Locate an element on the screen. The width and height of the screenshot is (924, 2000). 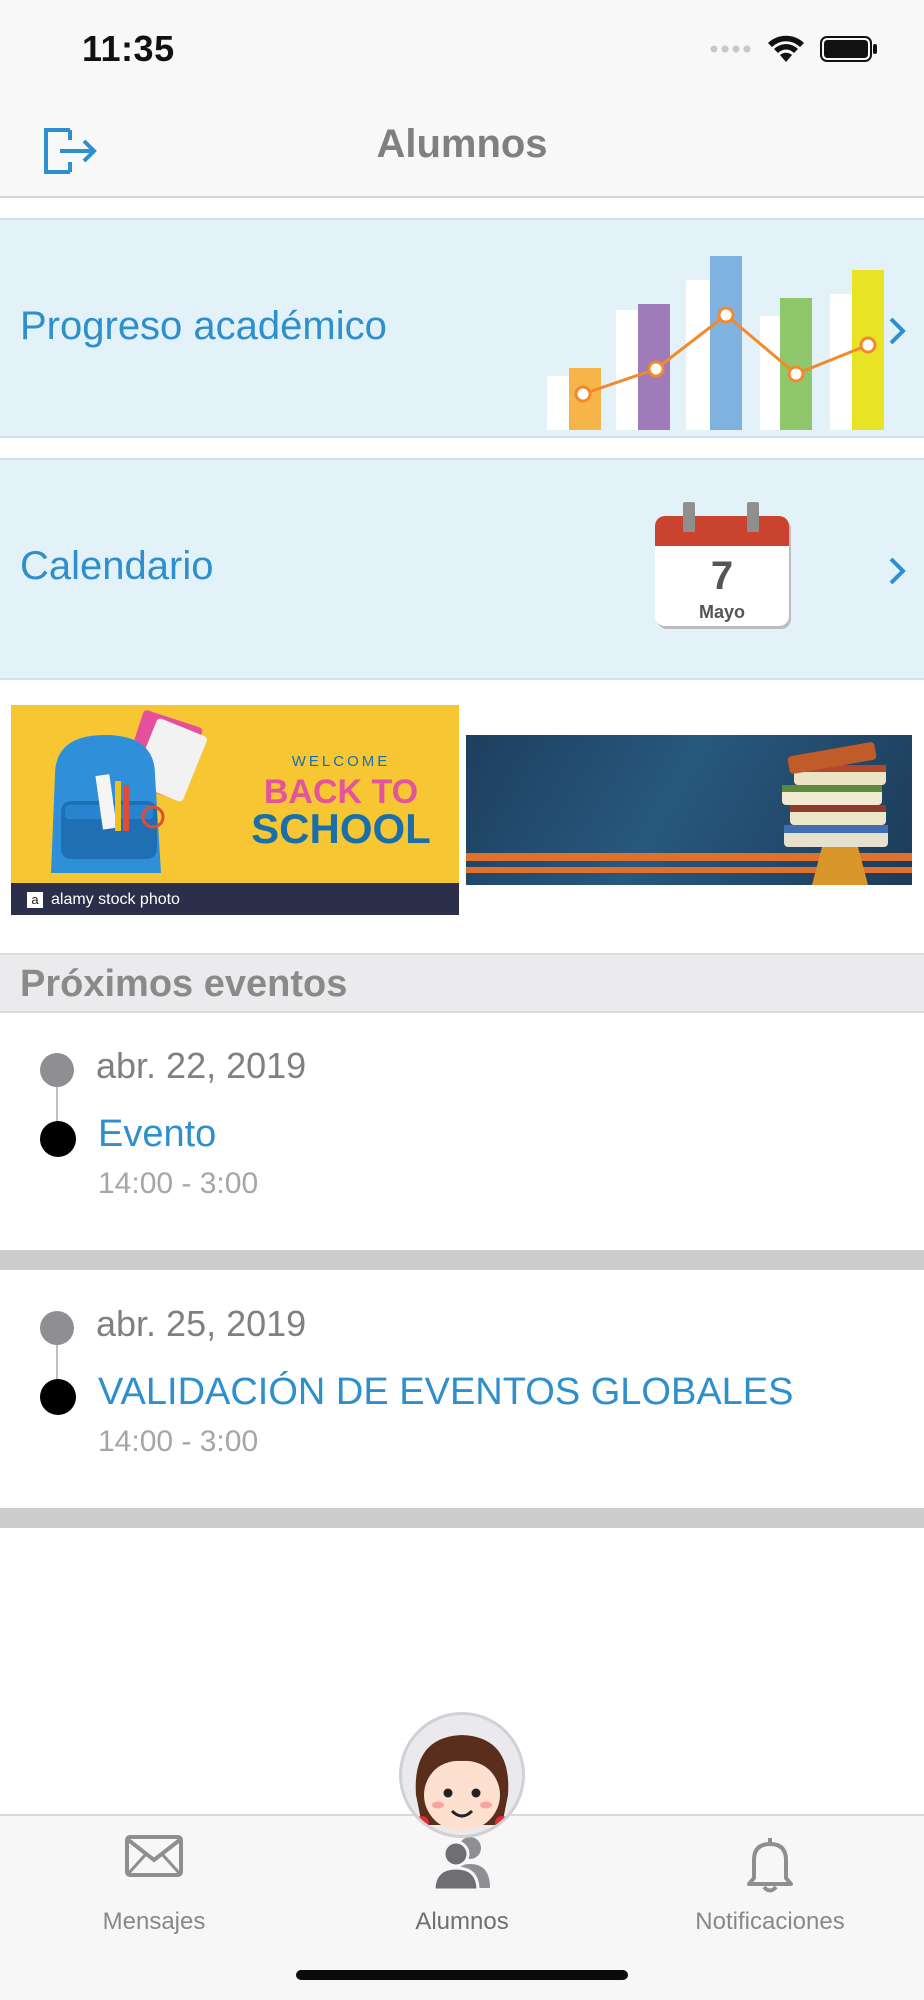
event-date: abr. 22, 2019 is located at coordinates (201, 1065).